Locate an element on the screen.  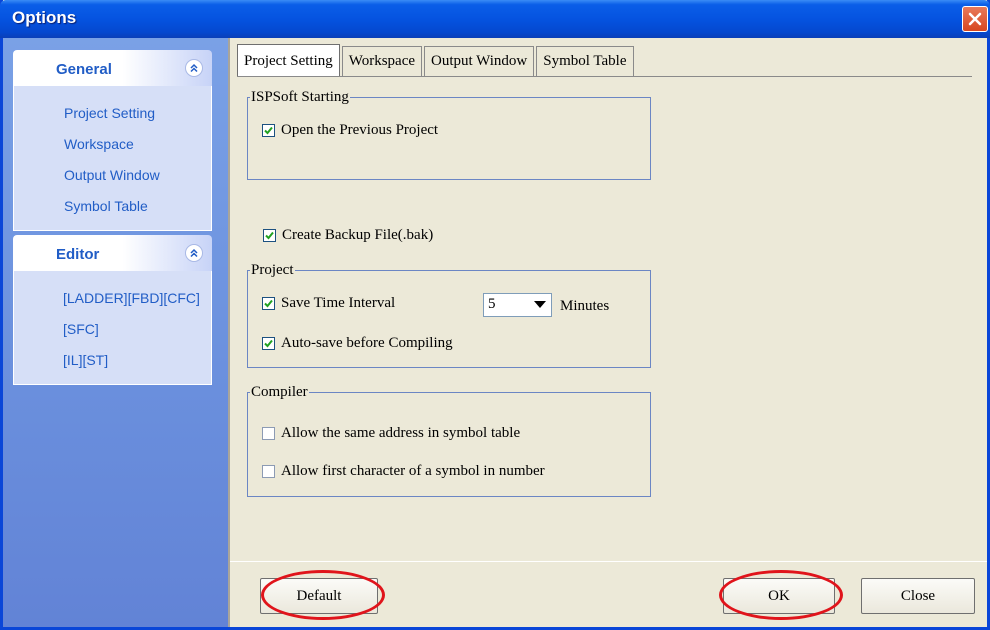
nav-link-workspace: Workspace is located at coordinates (112, 144).